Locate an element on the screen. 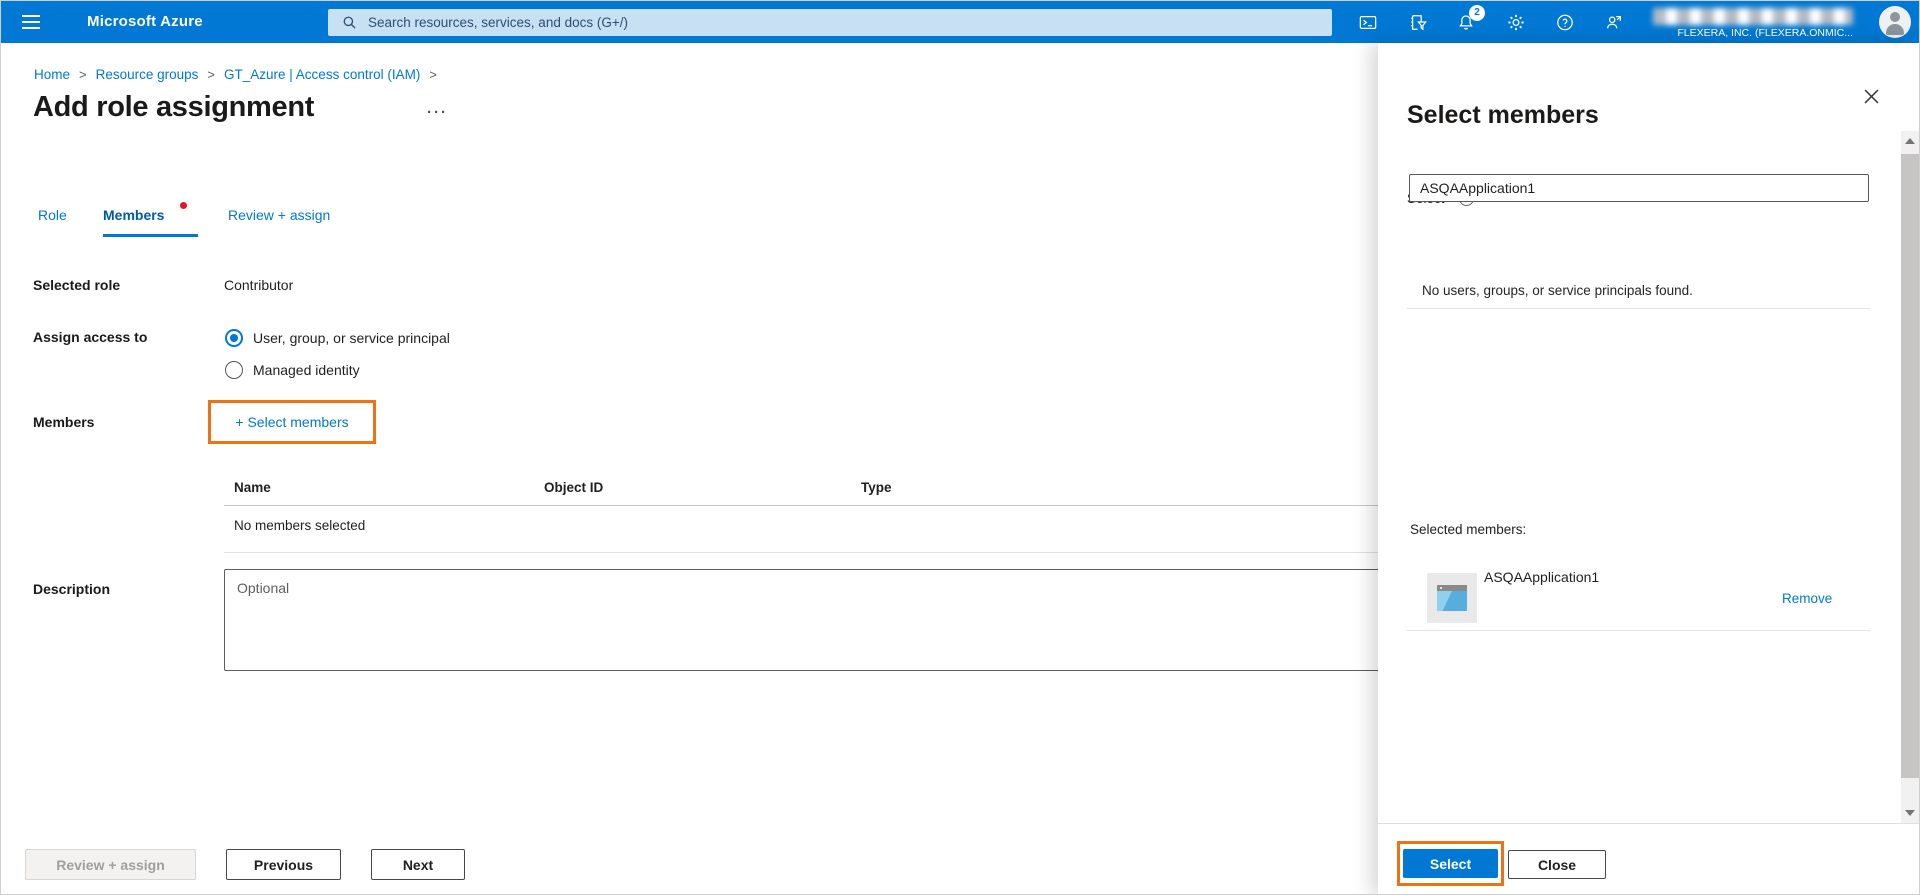 The height and width of the screenshot is (895, 1920). settings-gear-icon is located at coordinates (1516, 22).